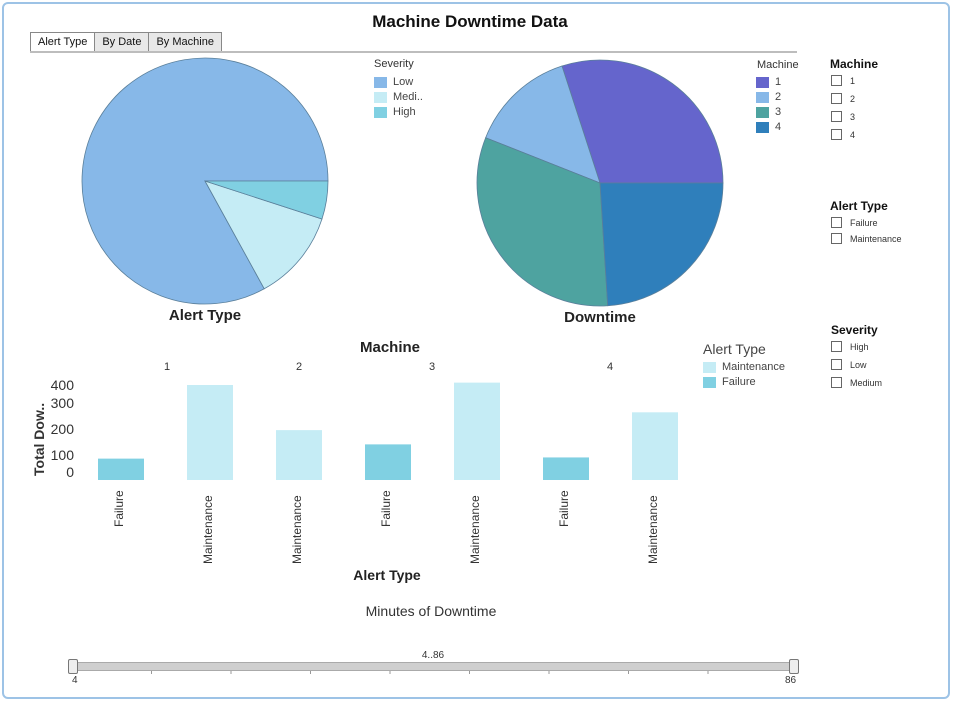 The width and height of the screenshot is (956, 705). I want to click on page-title: Machine Downtime Data, so click(470, 21).